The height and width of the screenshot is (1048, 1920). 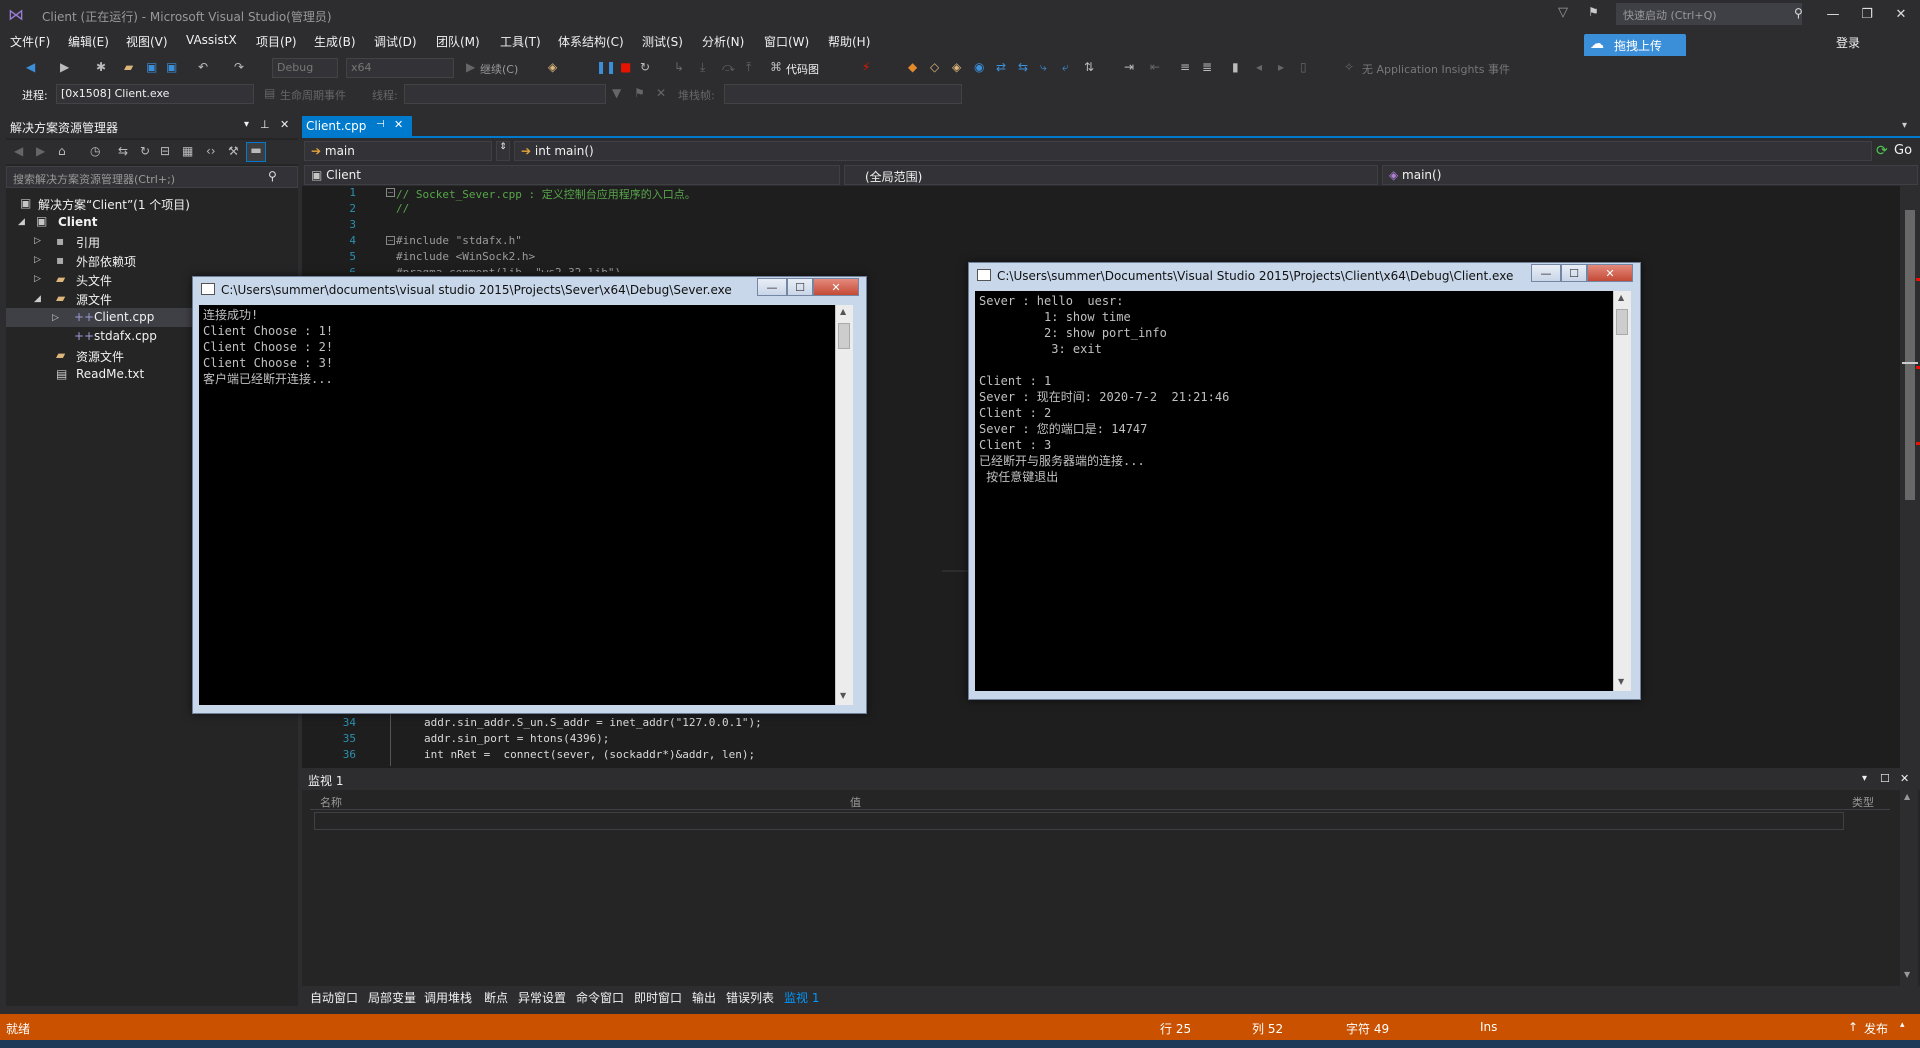 What do you see at coordinates (1902, 1025) in the screenshot?
I see `publish-dropdown-icon: ▴` at bounding box center [1902, 1025].